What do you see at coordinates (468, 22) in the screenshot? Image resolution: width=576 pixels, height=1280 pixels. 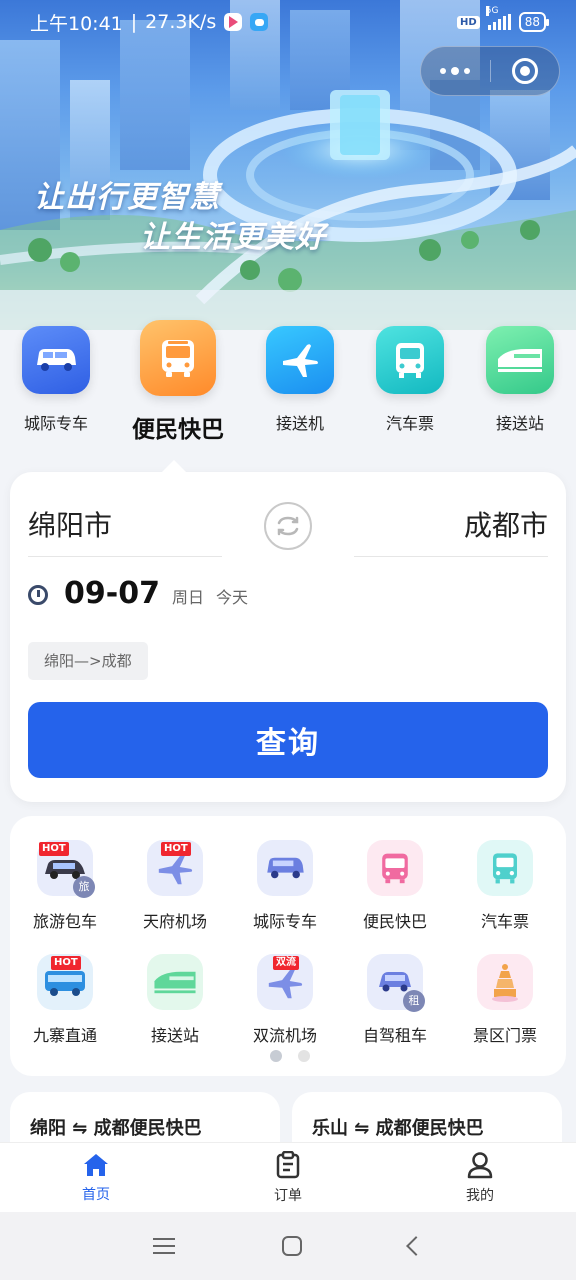 I see `hd-icon: HD` at bounding box center [468, 22].